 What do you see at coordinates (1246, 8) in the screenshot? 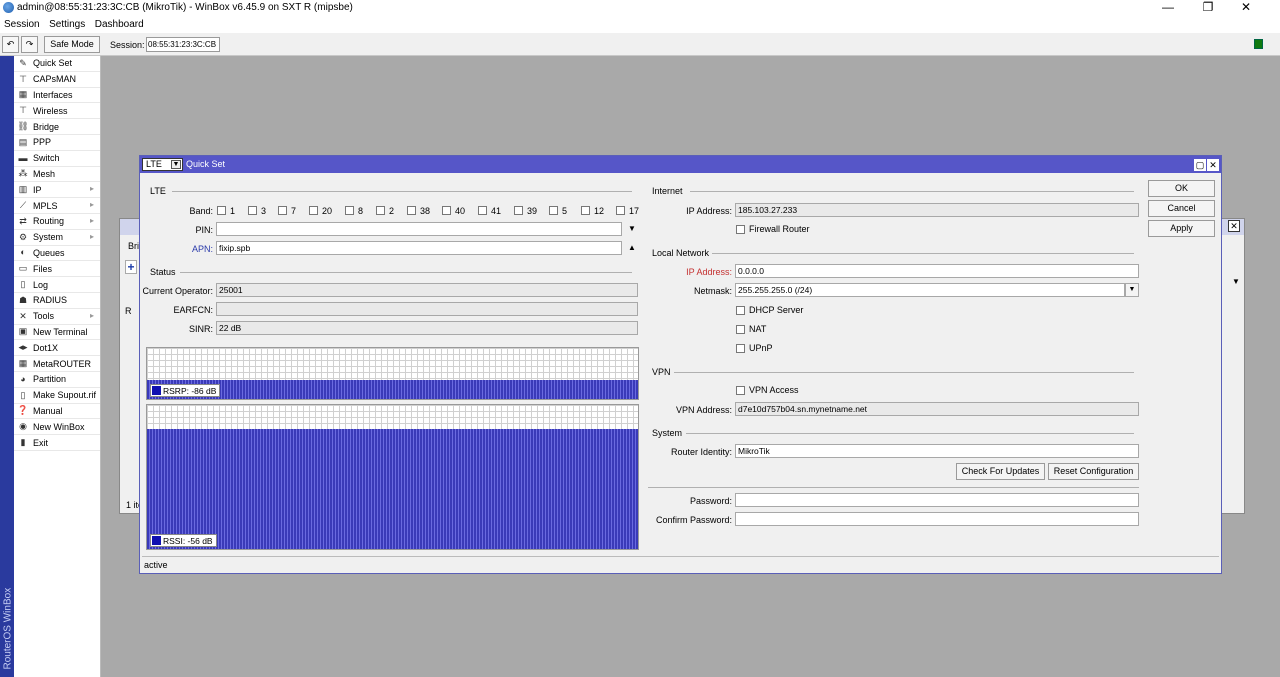
I see `close-button: ✕` at bounding box center [1246, 8].